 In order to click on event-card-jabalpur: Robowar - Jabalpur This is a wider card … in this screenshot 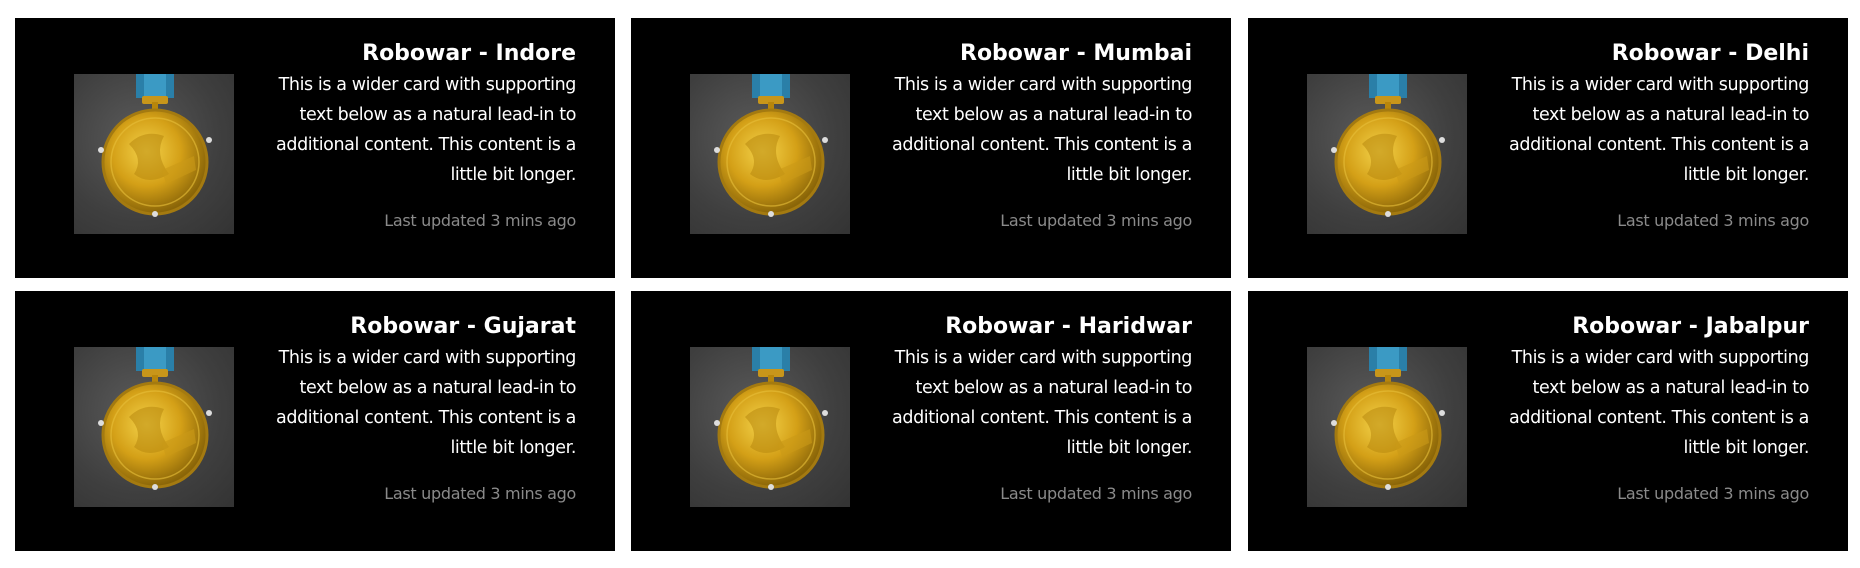, I will do `click(1548, 421)`.